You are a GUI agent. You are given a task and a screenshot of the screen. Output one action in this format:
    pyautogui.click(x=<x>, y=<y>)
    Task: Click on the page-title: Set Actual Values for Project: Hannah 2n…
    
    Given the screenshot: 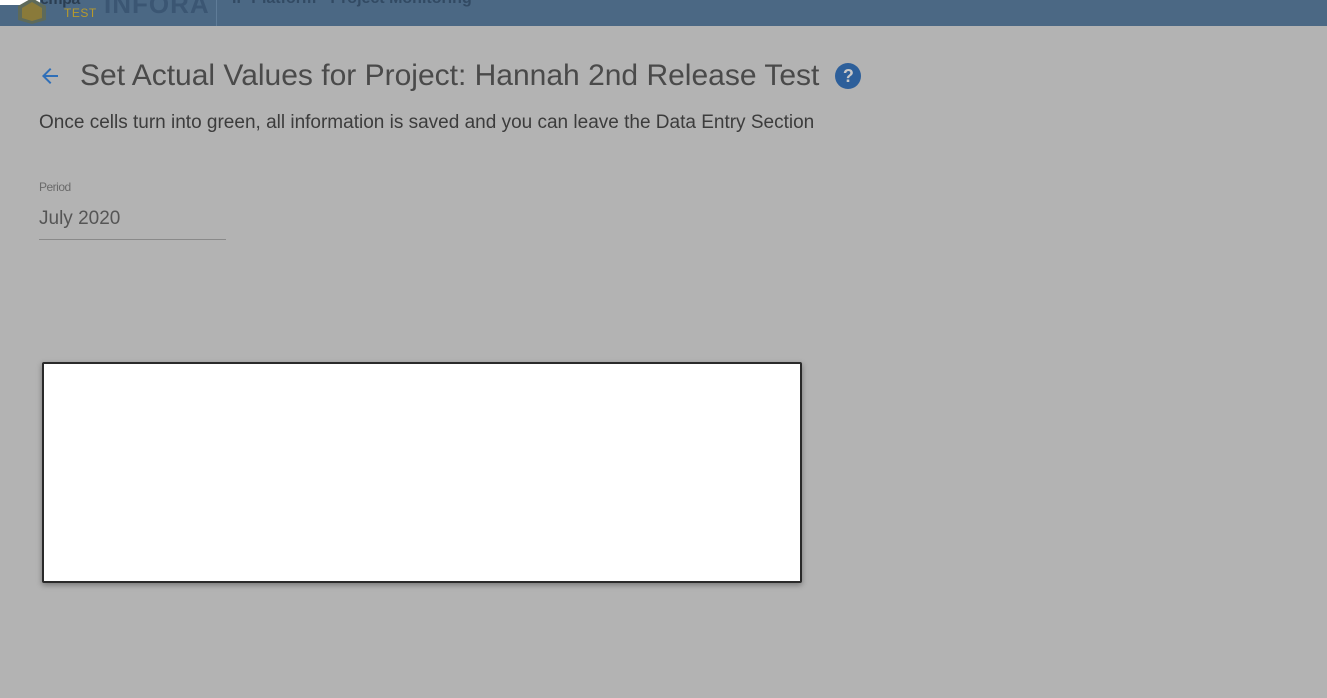 What is the action you would take?
    pyautogui.click(x=450, y=75)
    